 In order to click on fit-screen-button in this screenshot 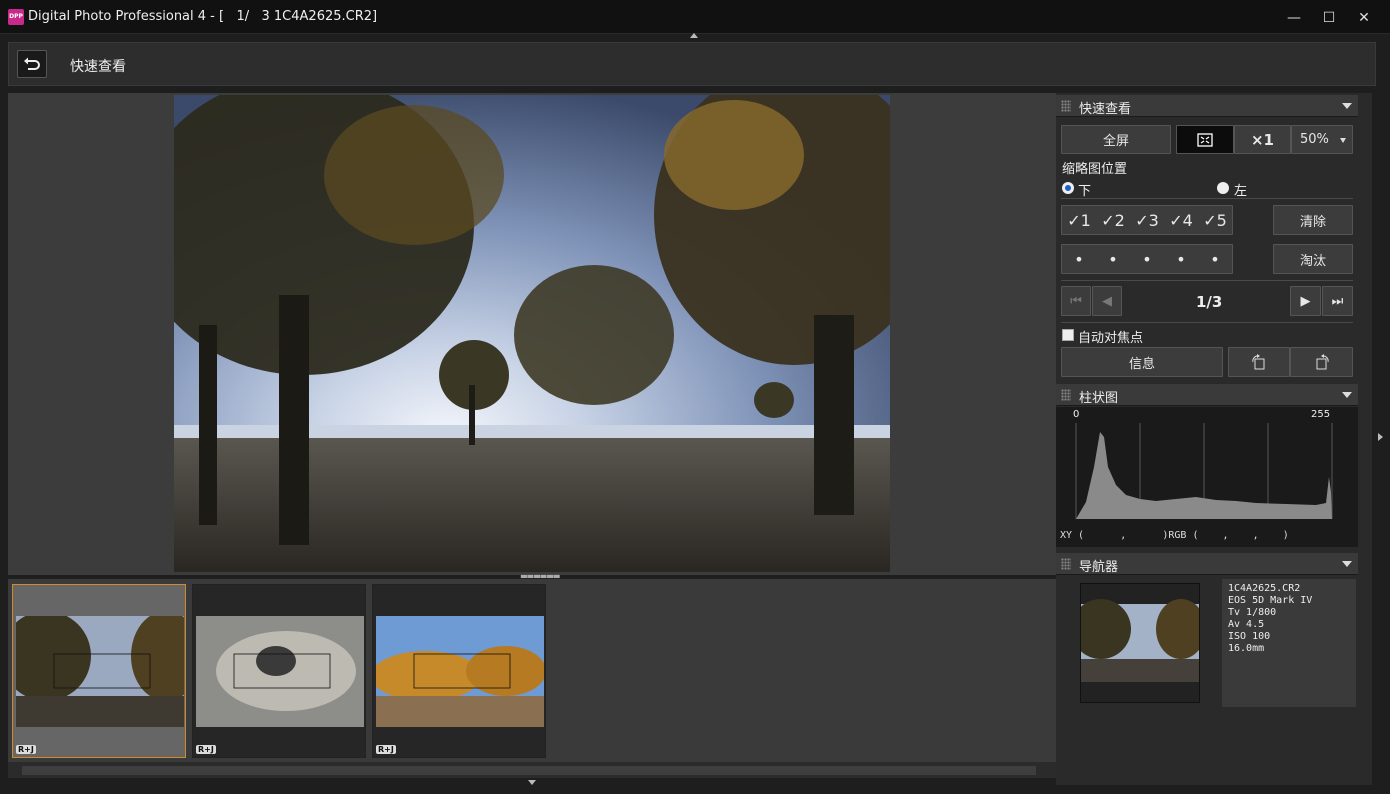, I will do `click(1205, 139)`.